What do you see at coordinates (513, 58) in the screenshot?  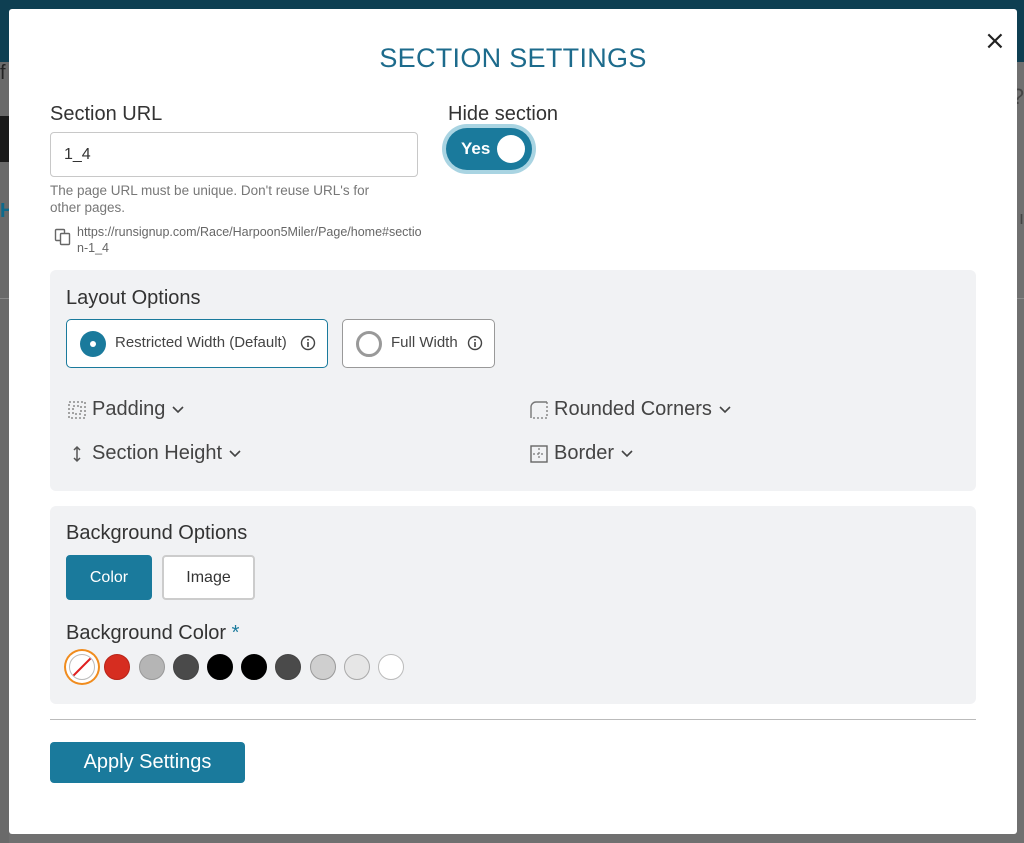 I see `modal-title: SECTION SETTINGS` at bounding box center [513, 58].